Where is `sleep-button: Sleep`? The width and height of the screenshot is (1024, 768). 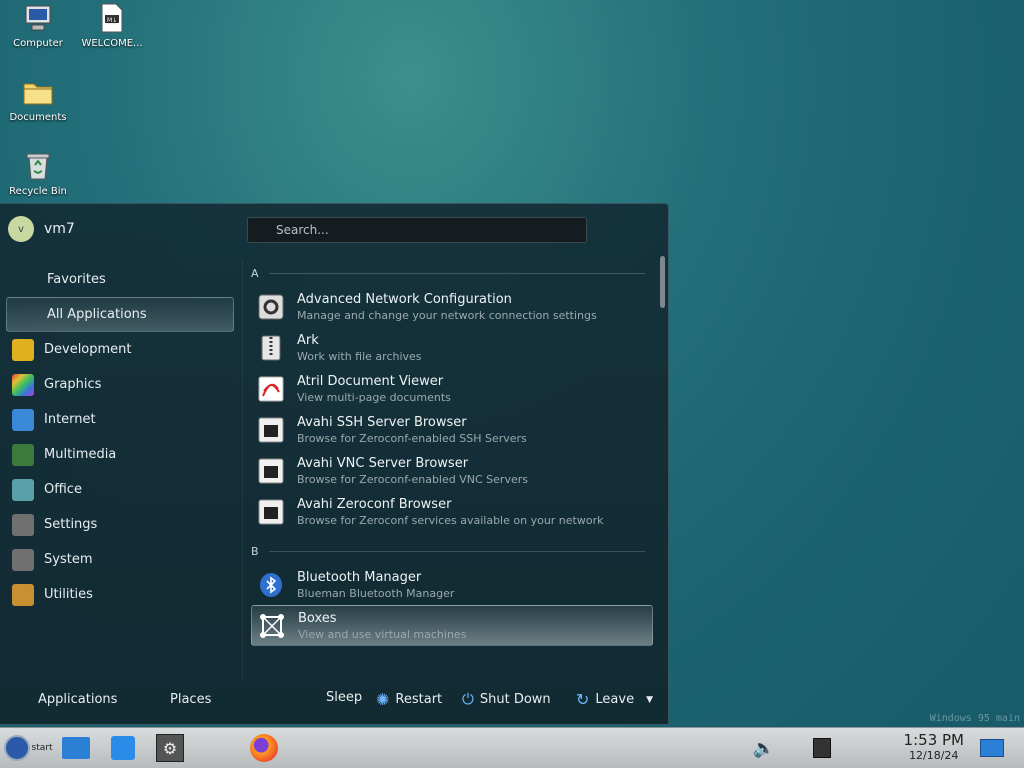 sleep-button: Sleep is located at coordinates (344, 697).